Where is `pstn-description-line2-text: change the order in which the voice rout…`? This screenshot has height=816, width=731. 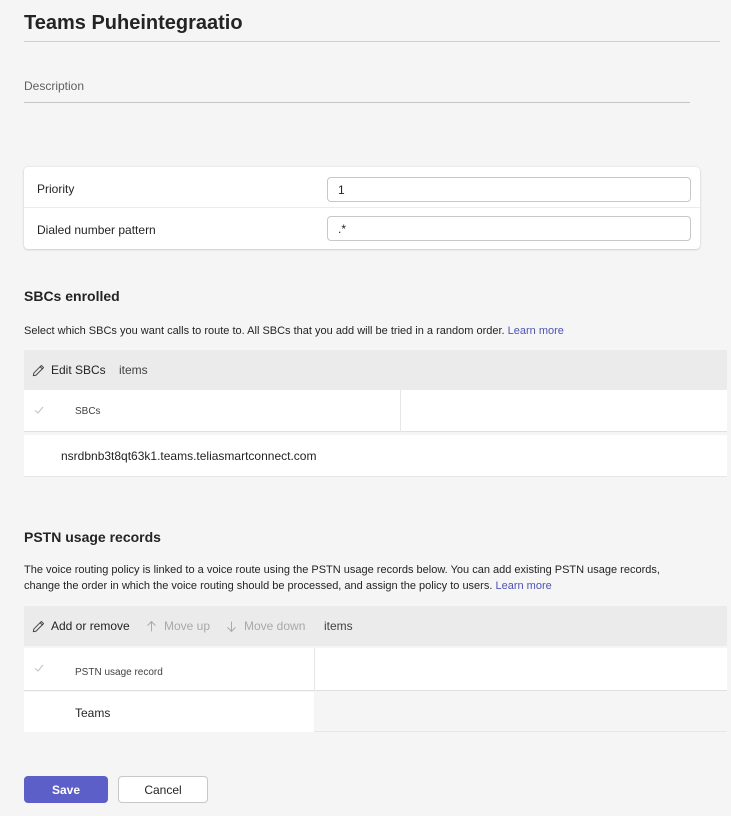
pstn-description-line2-text: change the order in which the voice rout… is located at coordinates (258, 586).